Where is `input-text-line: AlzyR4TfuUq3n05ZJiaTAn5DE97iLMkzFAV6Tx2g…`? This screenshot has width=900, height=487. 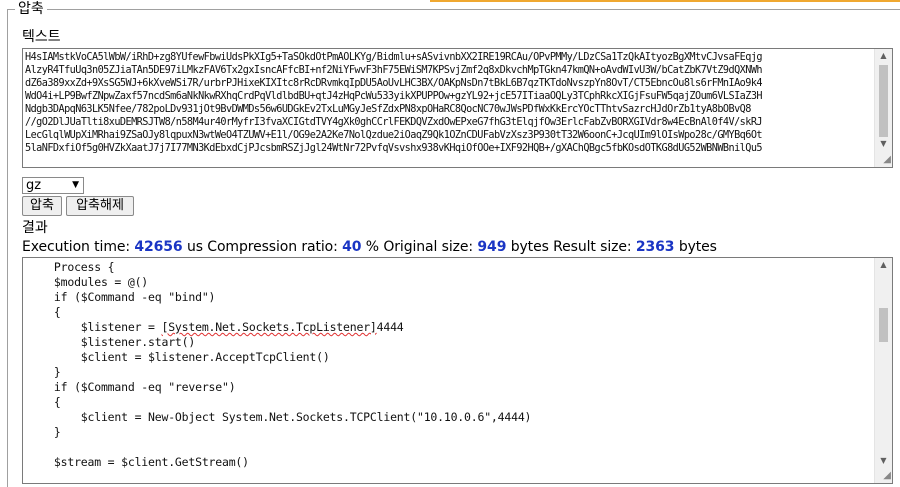 input-text-line: AlzyR4TfuUq3n05ZJiaTAn5DE97iLMkzFAV6Tx2g… is located at coordinates (394, 70).